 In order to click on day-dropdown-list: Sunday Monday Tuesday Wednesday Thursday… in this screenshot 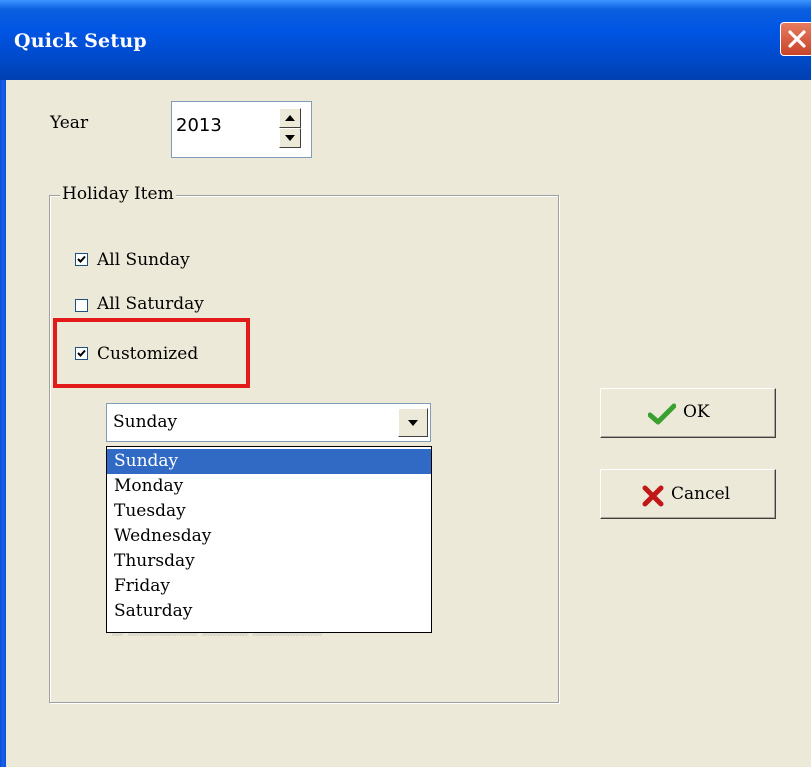, I will do `click(269, 539)`.